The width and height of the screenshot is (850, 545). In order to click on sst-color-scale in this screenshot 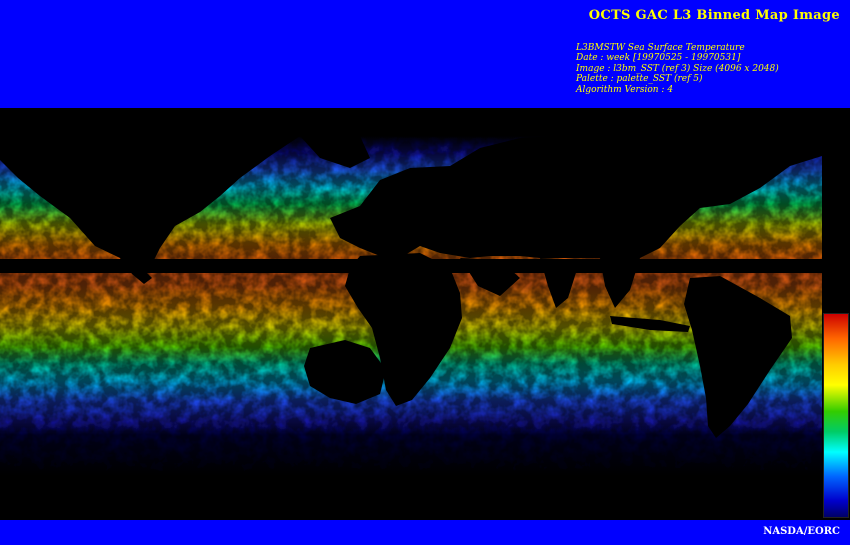, I will do `click(836, 415)`.